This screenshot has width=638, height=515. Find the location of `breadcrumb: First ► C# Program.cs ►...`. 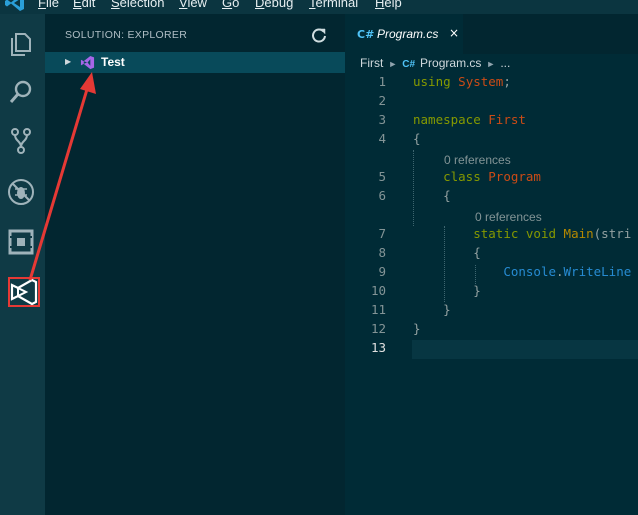

breadcrumb: First ► C# Program.cs ►... is located at coordinates (435, 63).